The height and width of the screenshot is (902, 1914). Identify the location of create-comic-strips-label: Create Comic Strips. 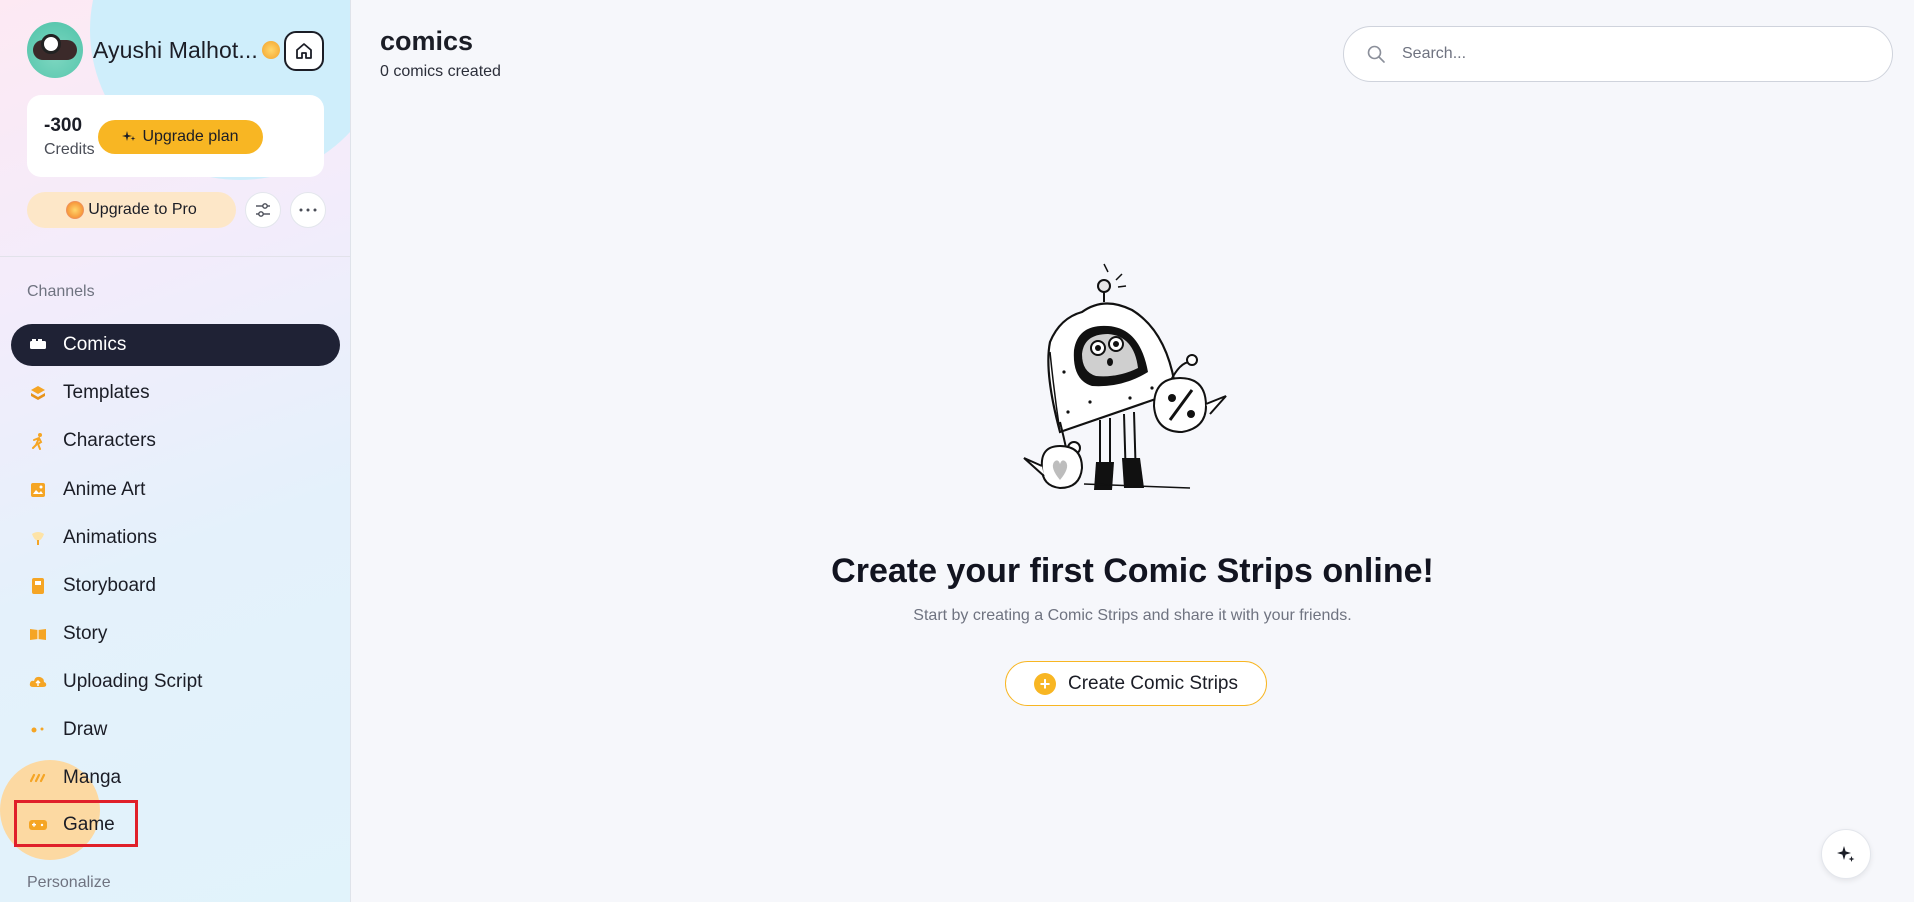
(1153, 683).